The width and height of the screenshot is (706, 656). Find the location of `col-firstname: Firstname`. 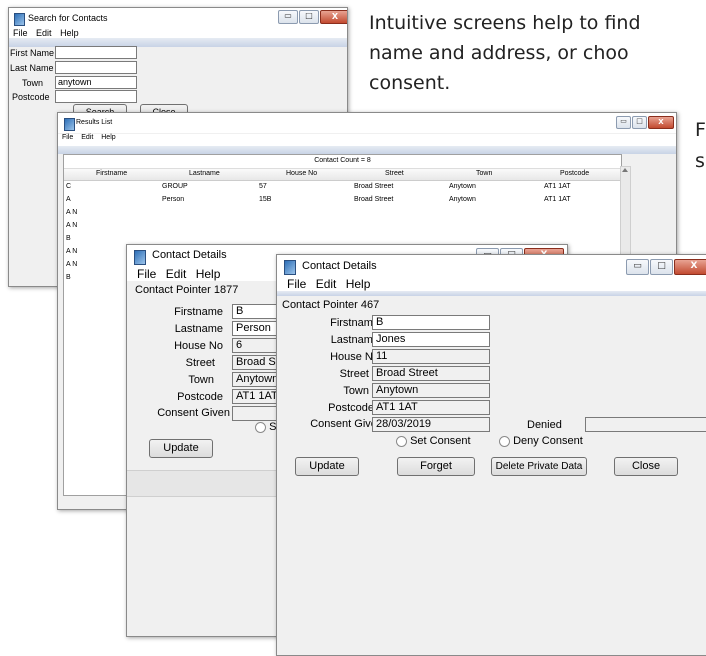

col-firstname: Firstname is located at coordinates (111, 173).